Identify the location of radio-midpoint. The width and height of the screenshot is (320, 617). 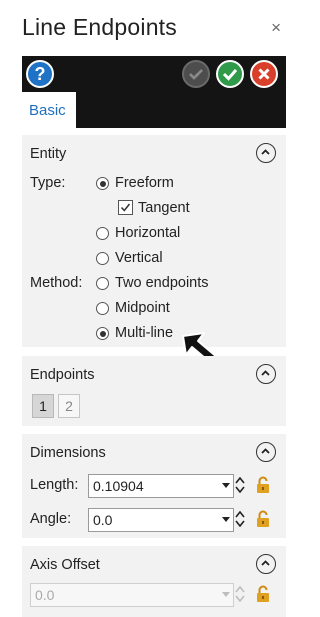
(102, 308).